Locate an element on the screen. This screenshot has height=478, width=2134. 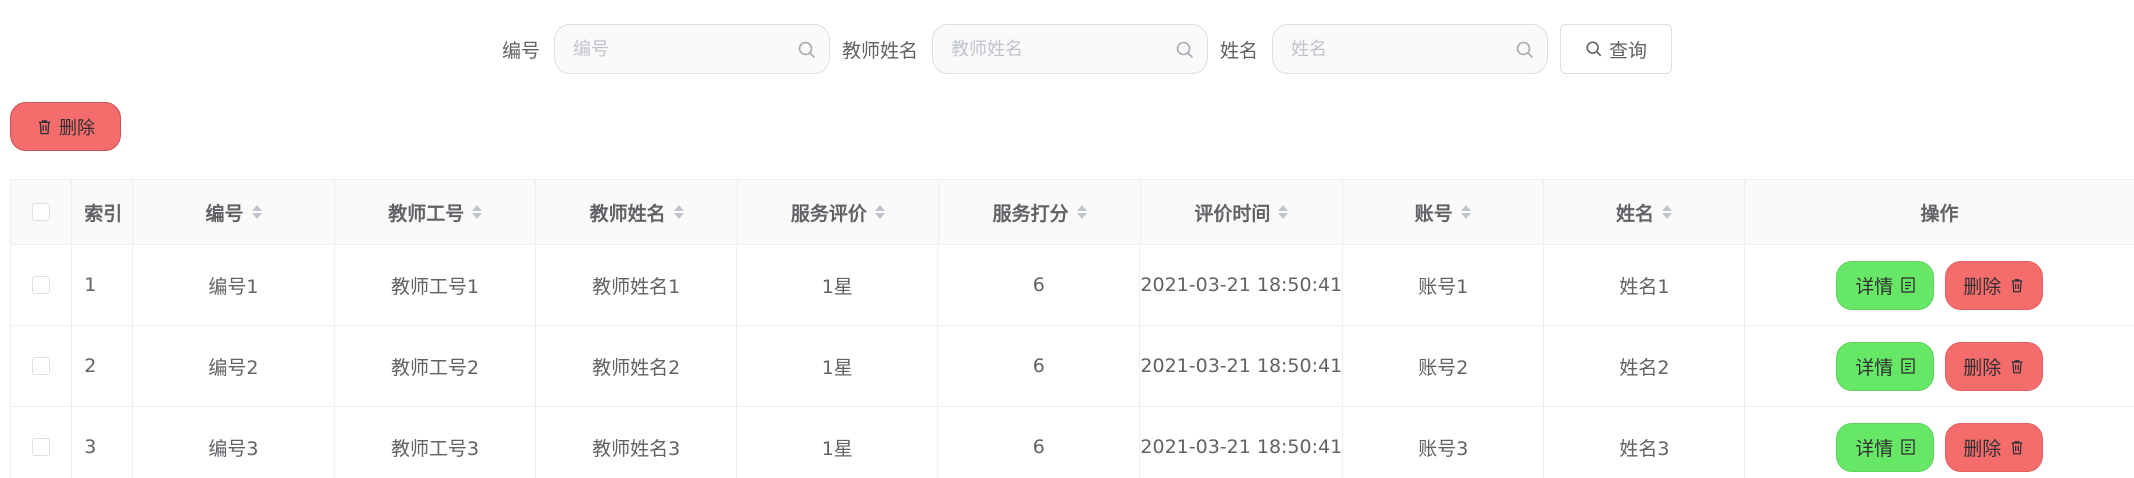
cell-teacher-name: 教师姓名1 is located at coordinates (635, 285).